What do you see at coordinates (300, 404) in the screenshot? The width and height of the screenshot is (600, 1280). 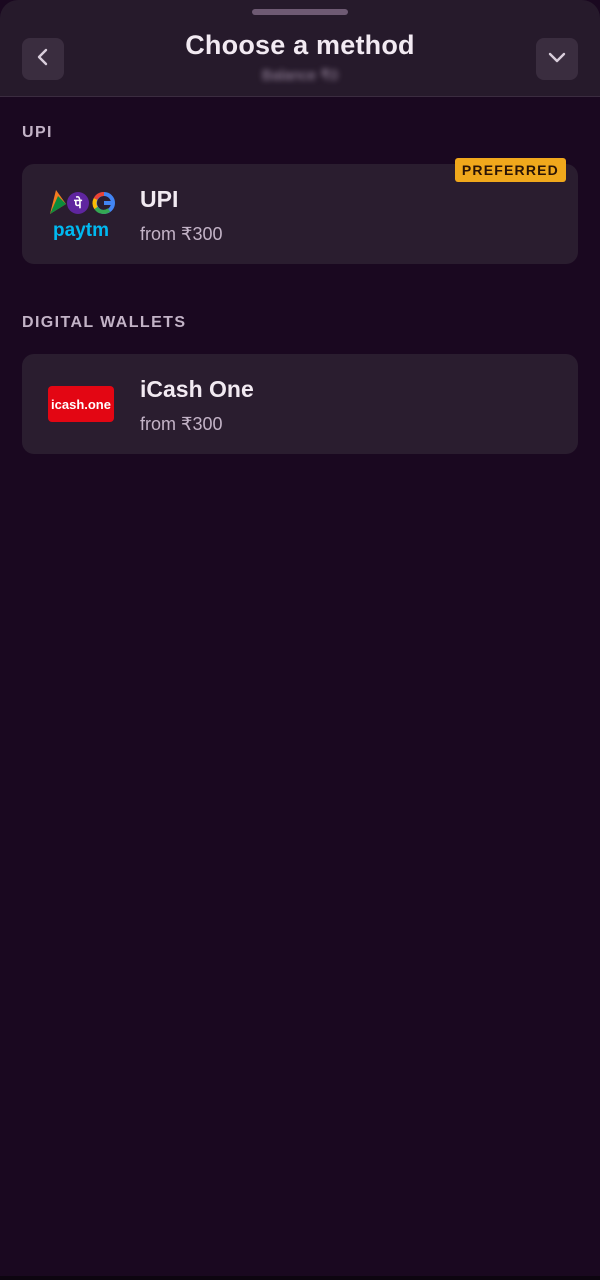 I see `payment-method-icash-one: icash.one iCash One from ₹300` at bounding box center [300, 404].